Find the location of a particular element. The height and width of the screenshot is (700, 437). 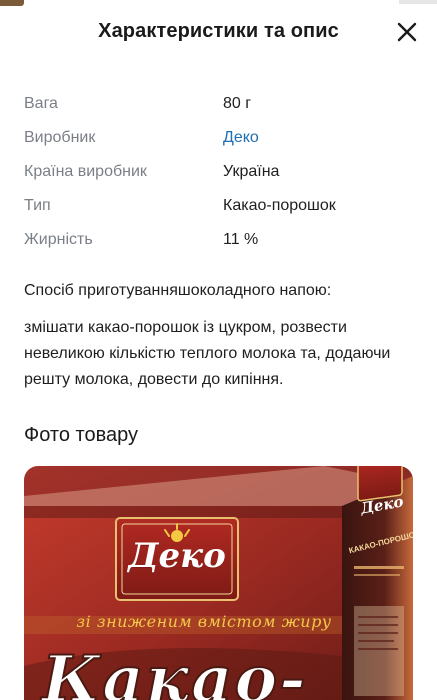

manufacturer-link: Деко is located at coordinates (241, 138).